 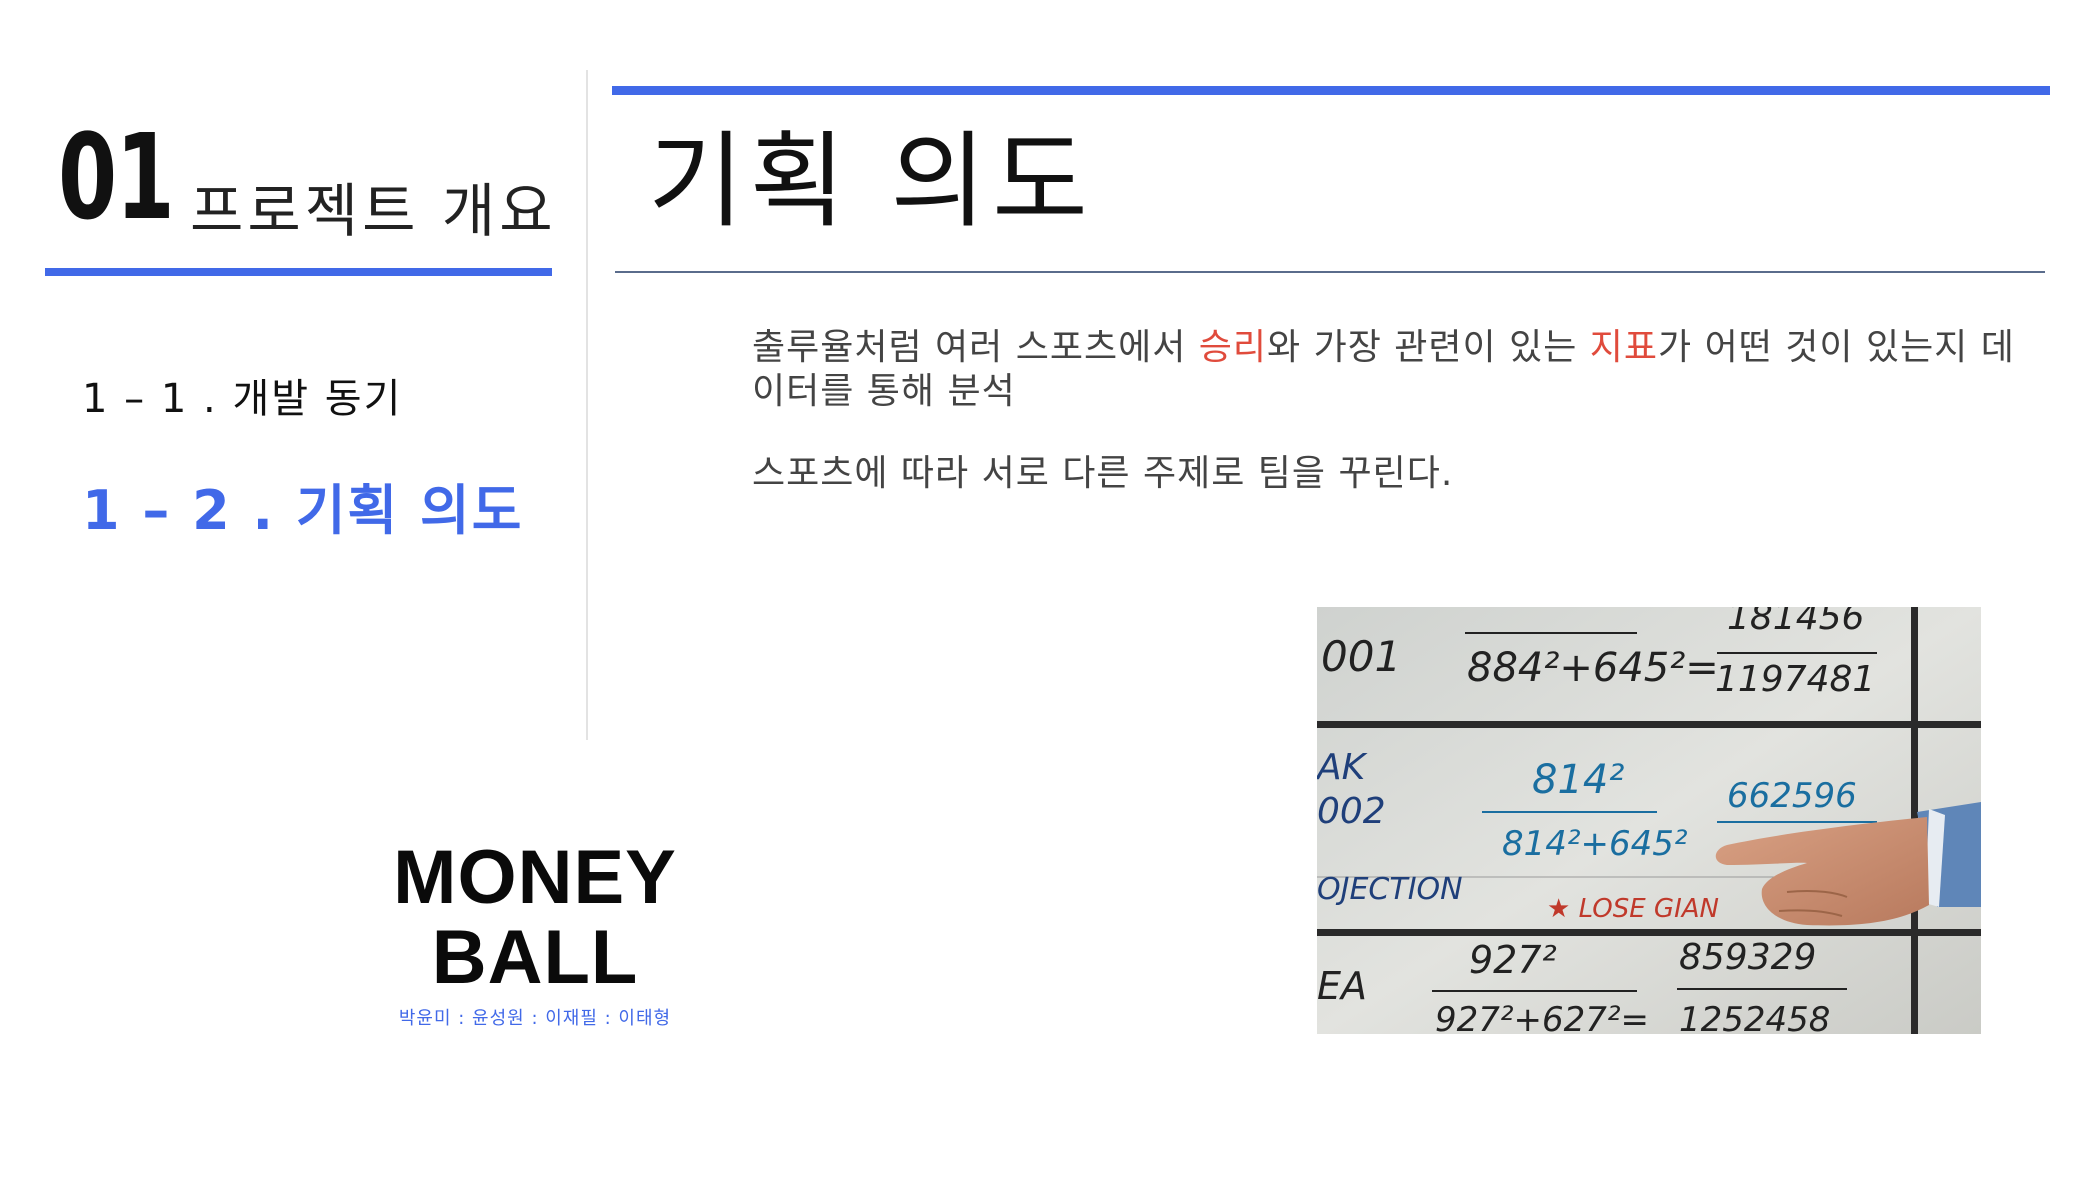 I want to click on section-underline, so click(x=298, y=272).